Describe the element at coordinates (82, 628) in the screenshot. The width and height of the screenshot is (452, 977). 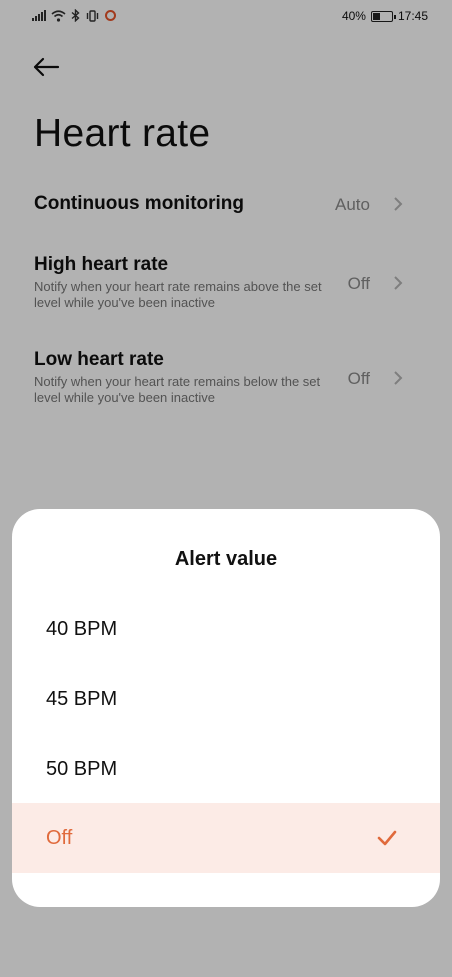
I see `option-label: 40 BPM` at that location.